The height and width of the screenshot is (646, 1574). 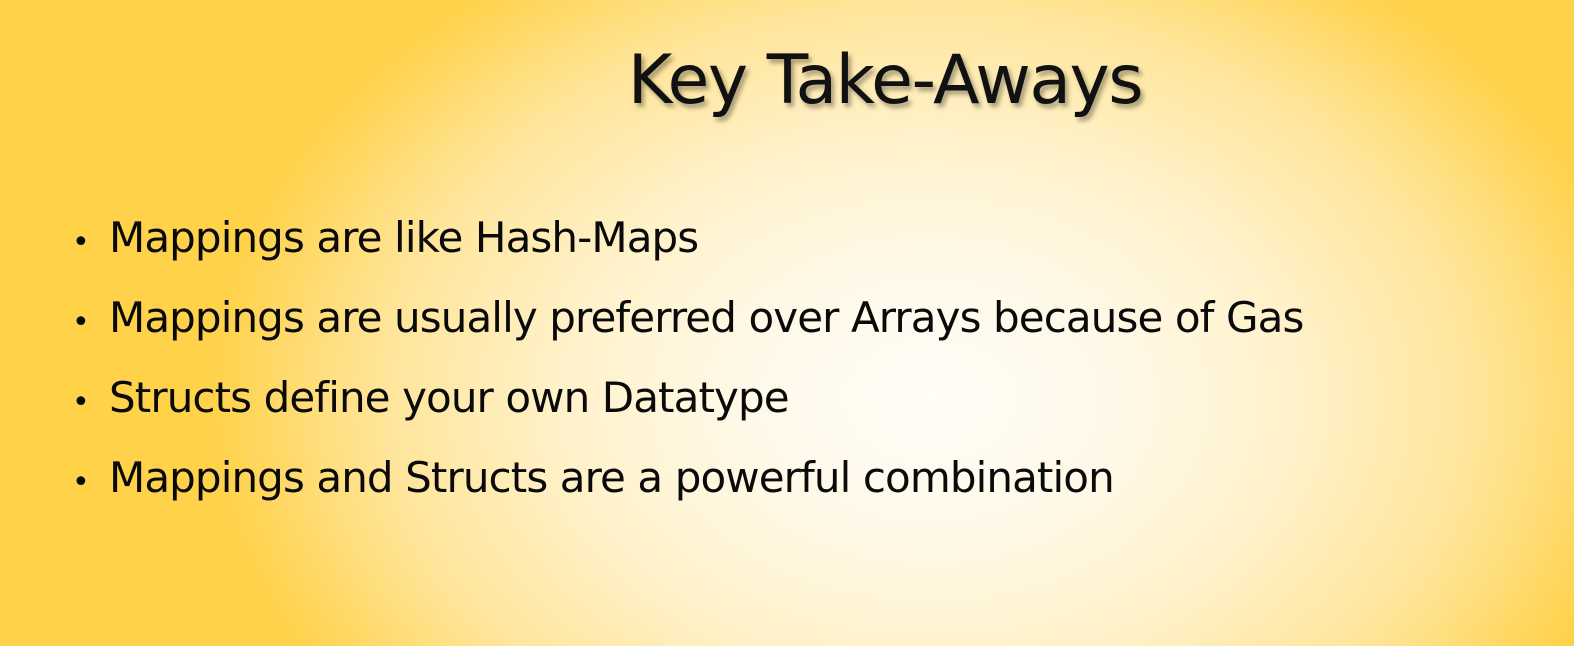 What do you see at coordinates (792, 253) in the screenshot?
I see `bullet-item-1: • Mappings are like Hash-Maps` at bounding box center [792, 253].